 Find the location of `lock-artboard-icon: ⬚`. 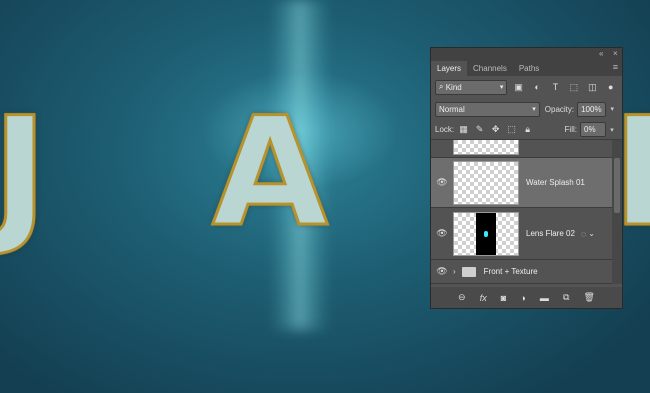

lock-artboard-icon: ⬚ is located at coordinates (511, 129).